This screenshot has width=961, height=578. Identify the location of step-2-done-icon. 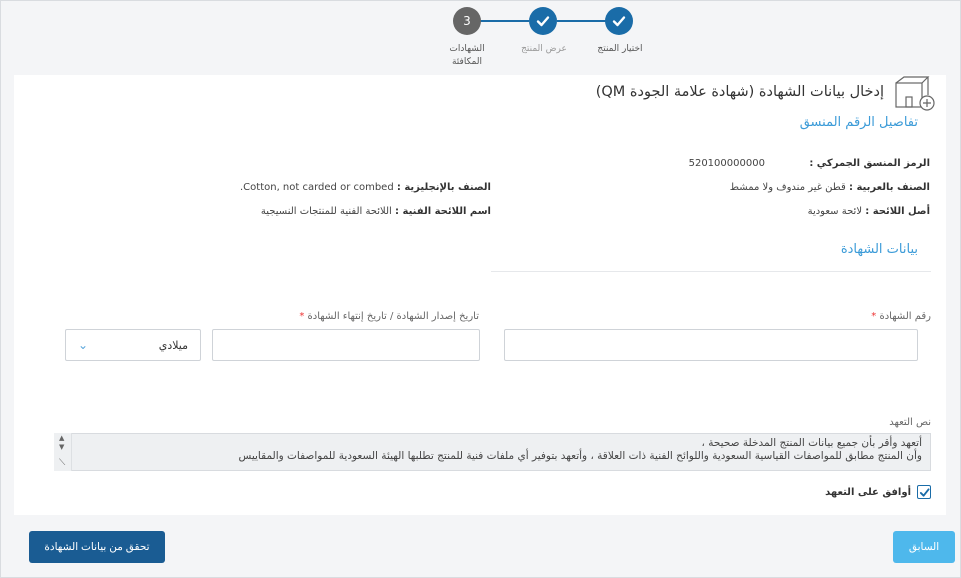
(543, 21).